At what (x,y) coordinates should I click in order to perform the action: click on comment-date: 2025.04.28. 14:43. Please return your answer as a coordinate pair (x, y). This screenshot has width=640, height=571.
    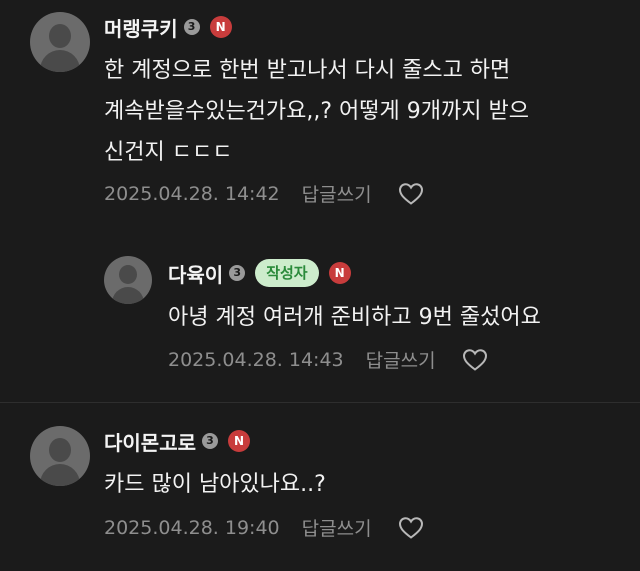
    Looking at the image, I should click on (256, 359).